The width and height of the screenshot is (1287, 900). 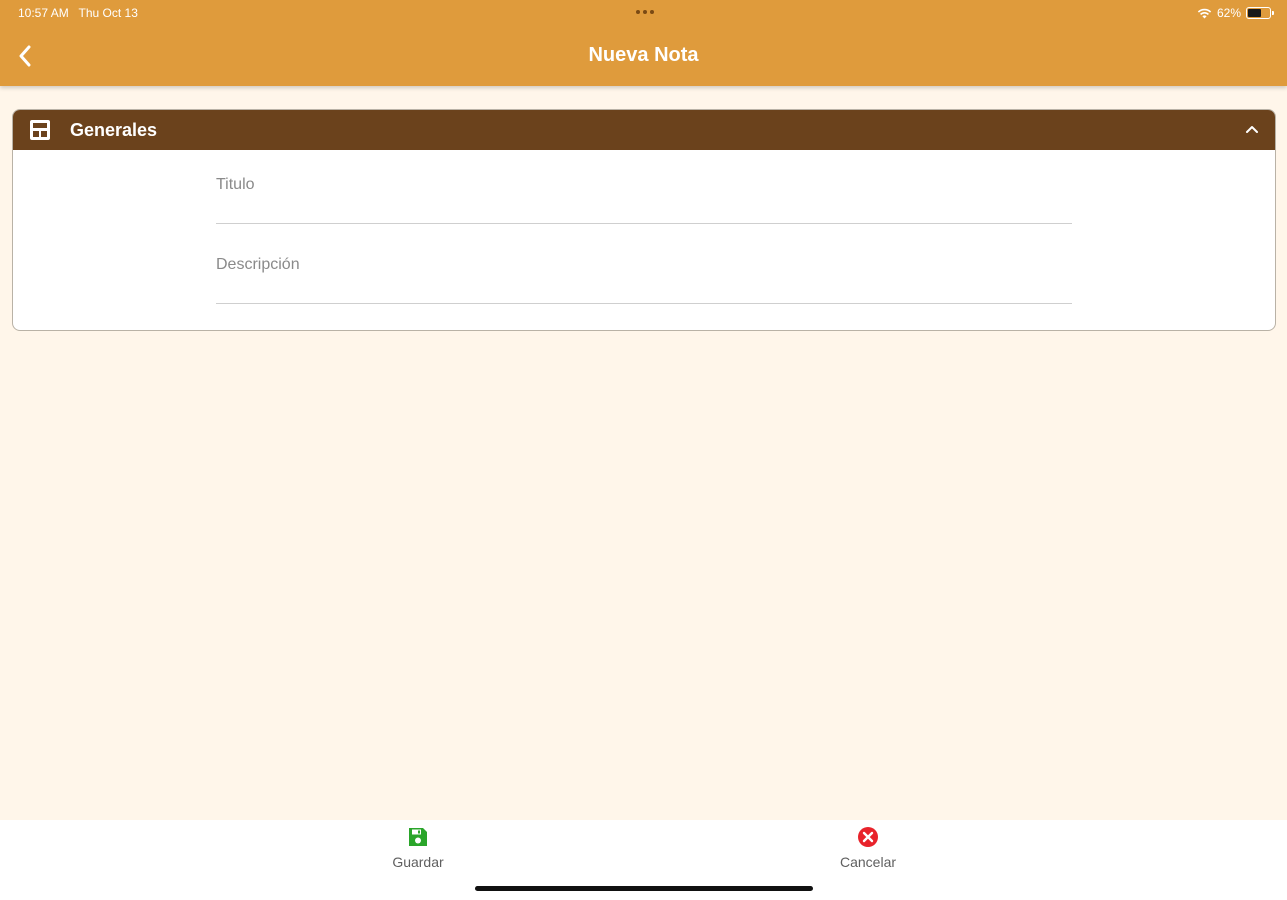 I want to click on description-field, so click(x=644, y=276).